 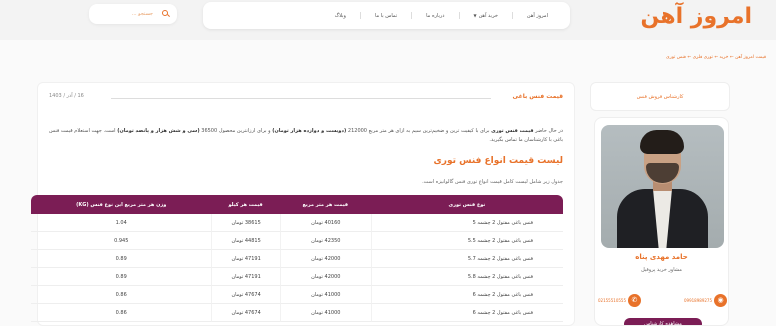 I want to click on nav-item-buy-iron: خرید آهن ▼, so click(x=486, y=16).